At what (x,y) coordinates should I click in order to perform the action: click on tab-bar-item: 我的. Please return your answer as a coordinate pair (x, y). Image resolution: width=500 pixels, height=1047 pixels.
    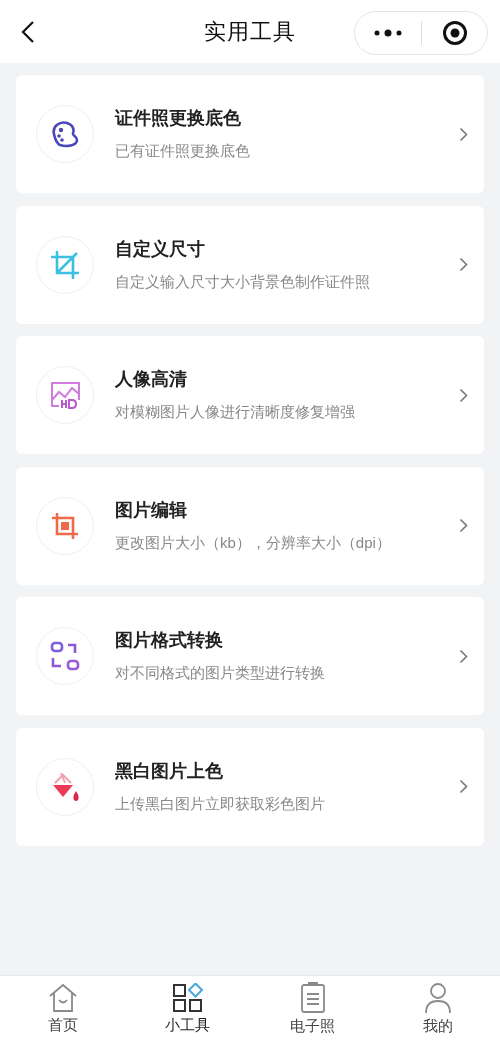
    Looking at the image, I should click on (437, 1011).